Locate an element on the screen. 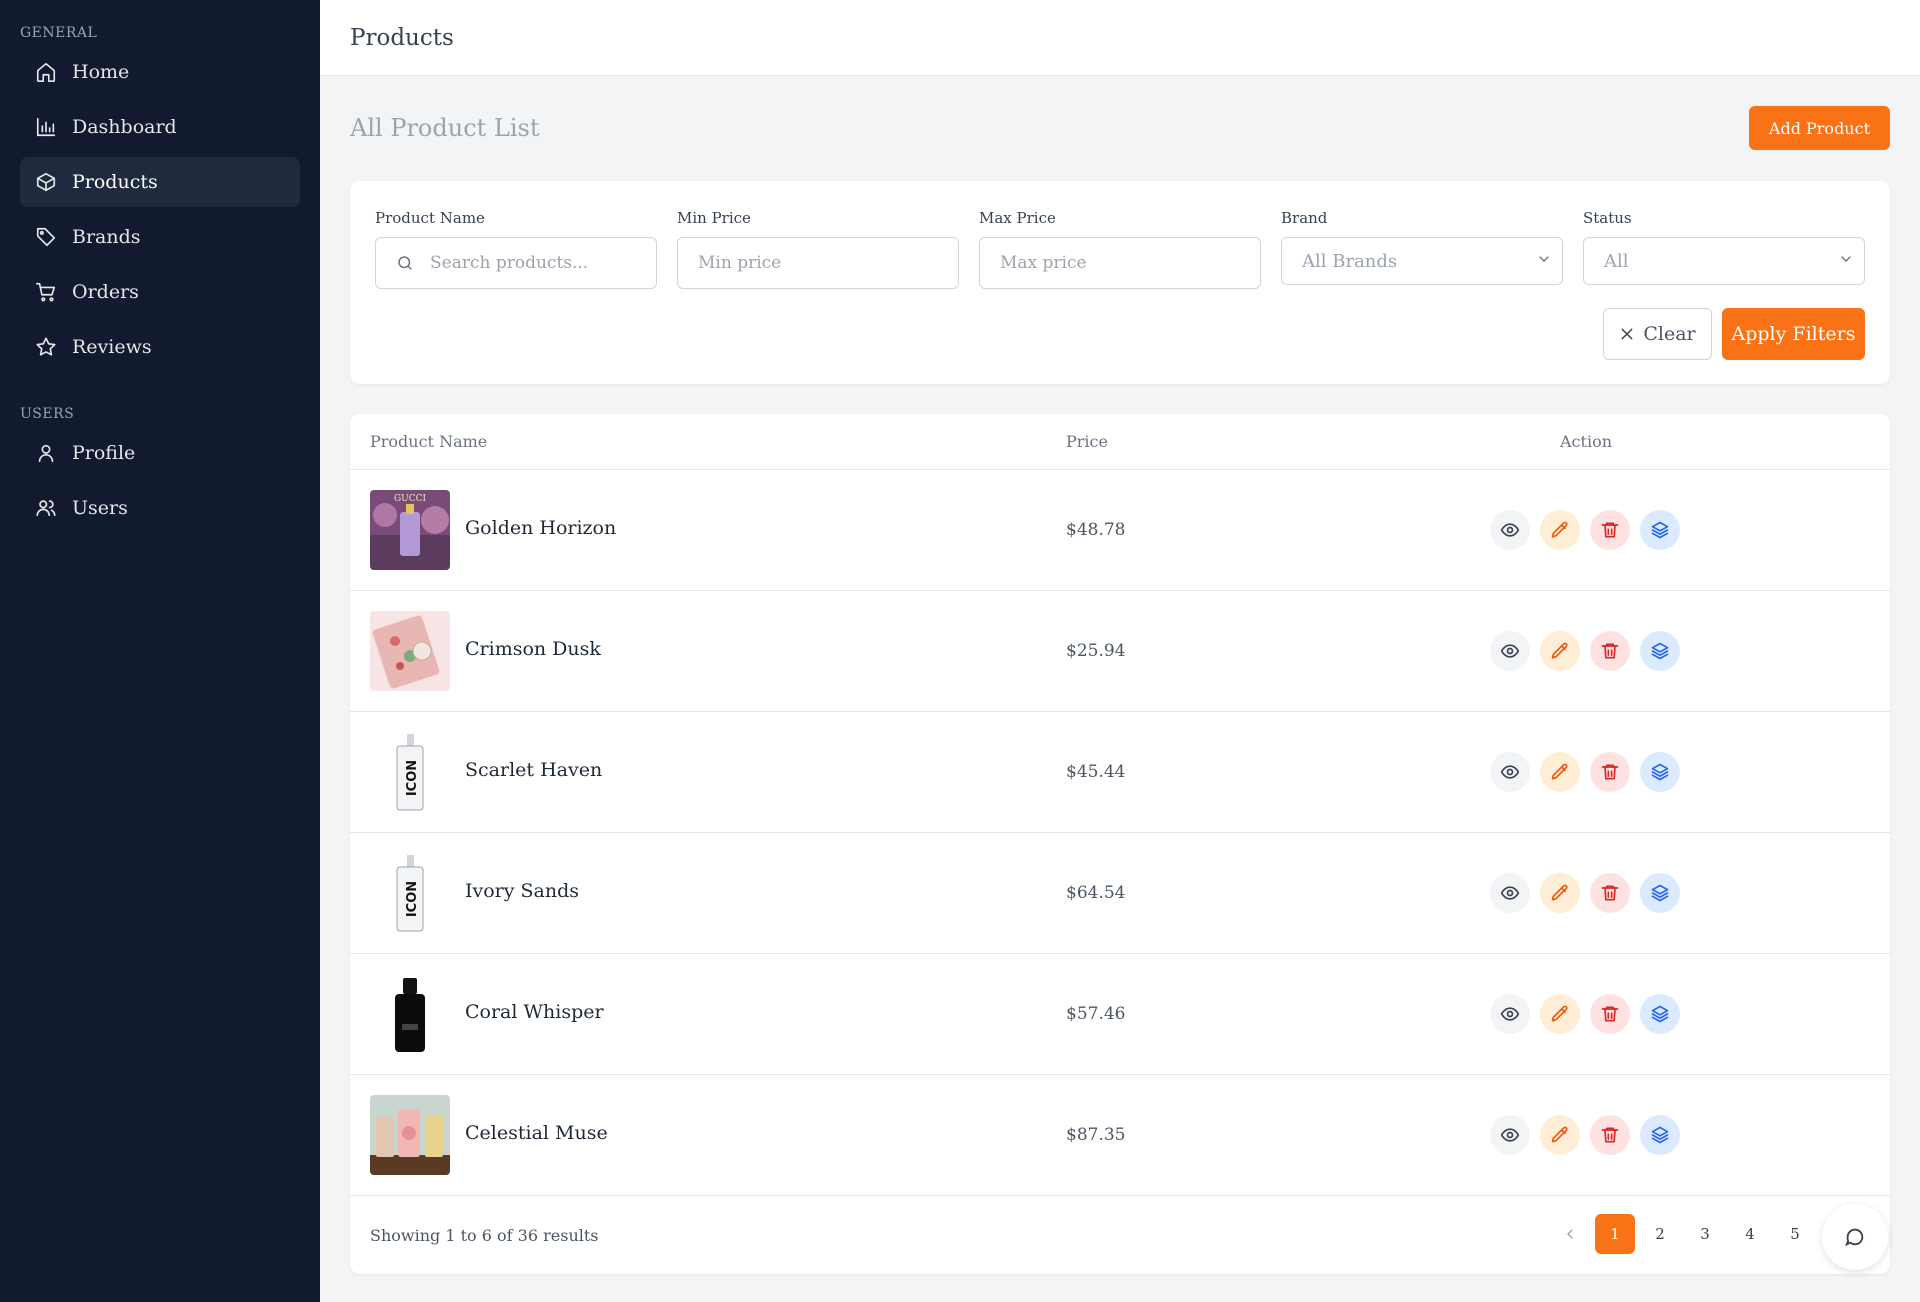 This screenshot has width=1920, height=1302. page-button-3: 3 is located at coordinates (1705, 1234).